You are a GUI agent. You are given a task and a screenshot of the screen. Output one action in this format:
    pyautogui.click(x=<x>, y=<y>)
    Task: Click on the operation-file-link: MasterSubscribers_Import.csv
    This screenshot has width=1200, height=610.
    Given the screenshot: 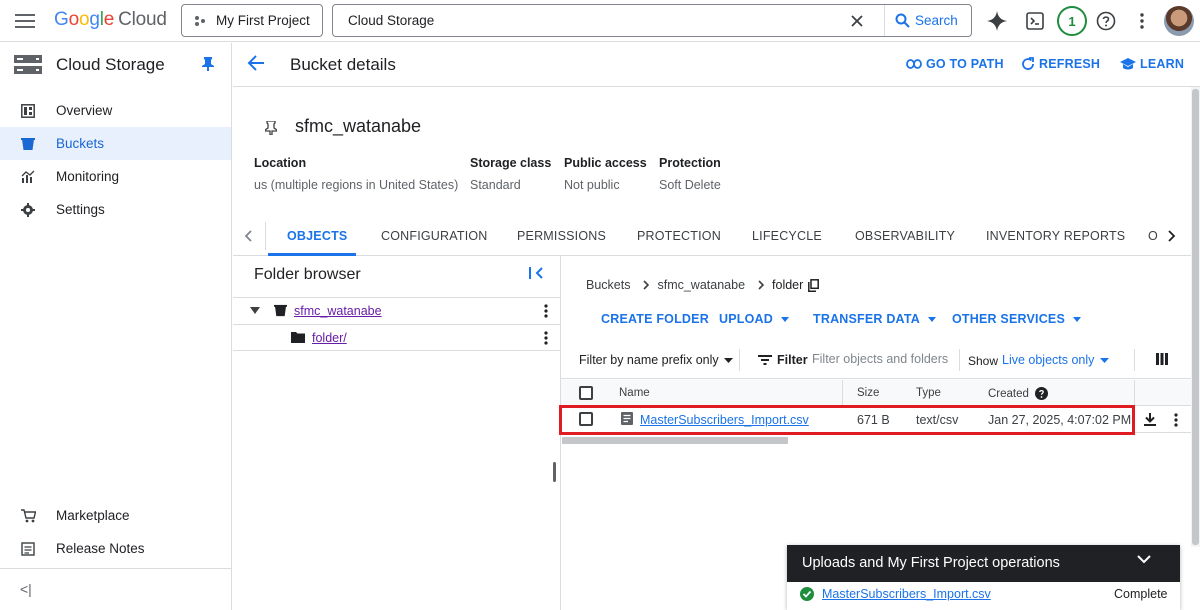 What is the action you would take?
    pyautogui.click(x=906, y=594)
    